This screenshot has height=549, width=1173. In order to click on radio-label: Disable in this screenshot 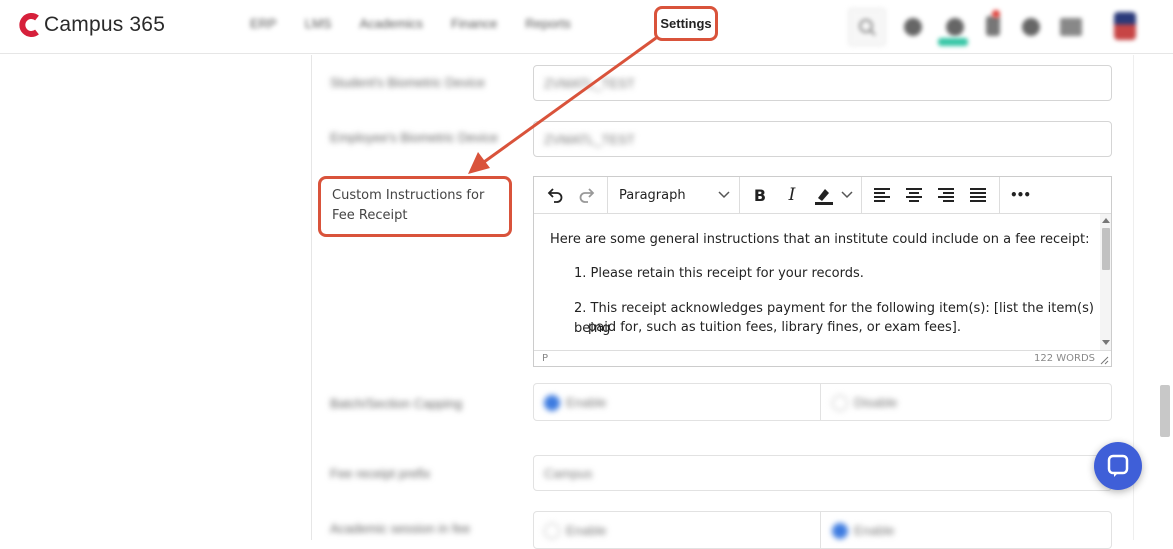, I will do `click(876, 402)`.